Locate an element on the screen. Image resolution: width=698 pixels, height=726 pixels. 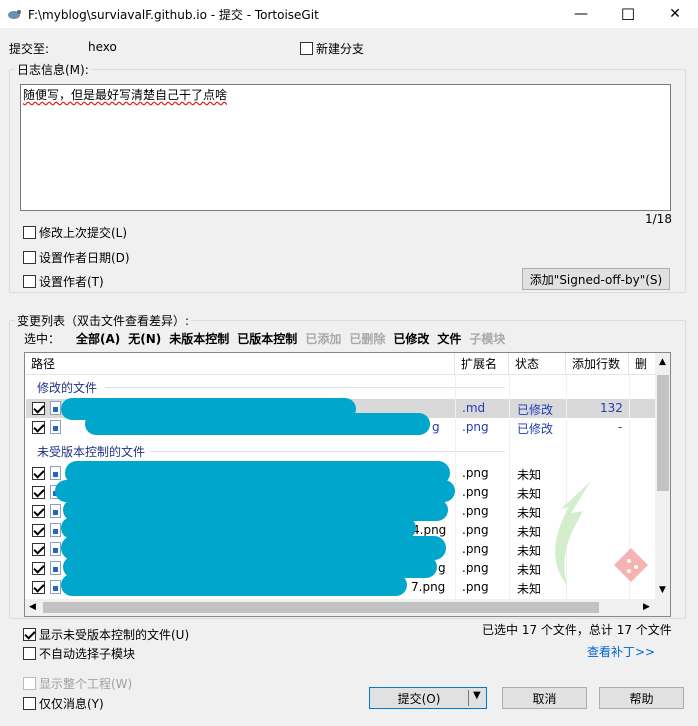
file-list-header: 路径 扩展名 状态 添加行数 删 is located at coordinates (340, 364).